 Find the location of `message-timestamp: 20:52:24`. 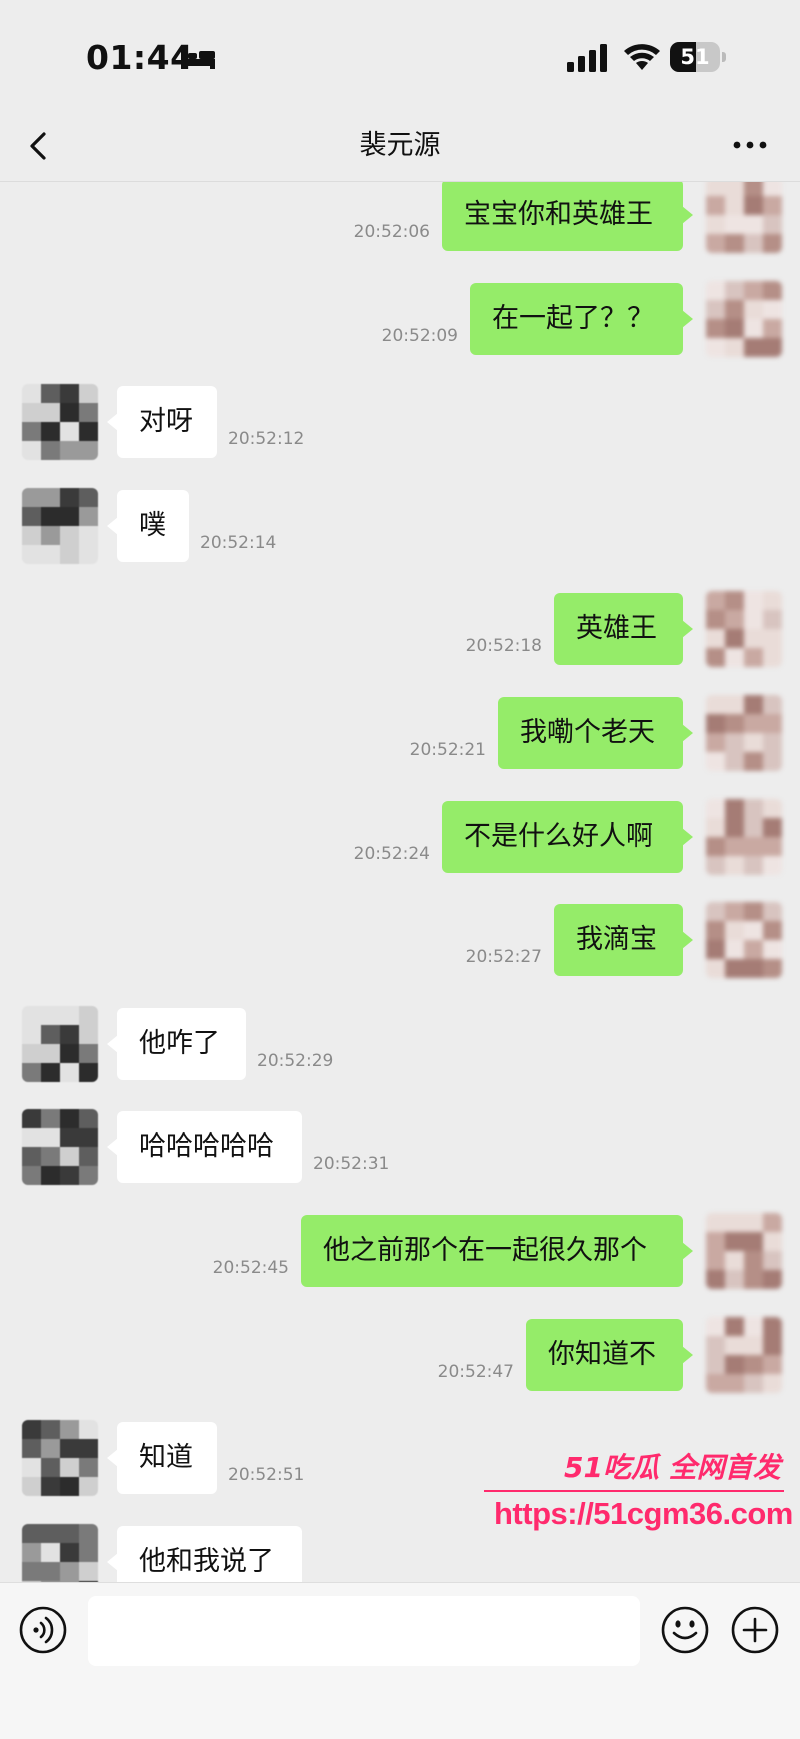

message-timestamp: 20:52:24 is located at coordinates (391, 853).